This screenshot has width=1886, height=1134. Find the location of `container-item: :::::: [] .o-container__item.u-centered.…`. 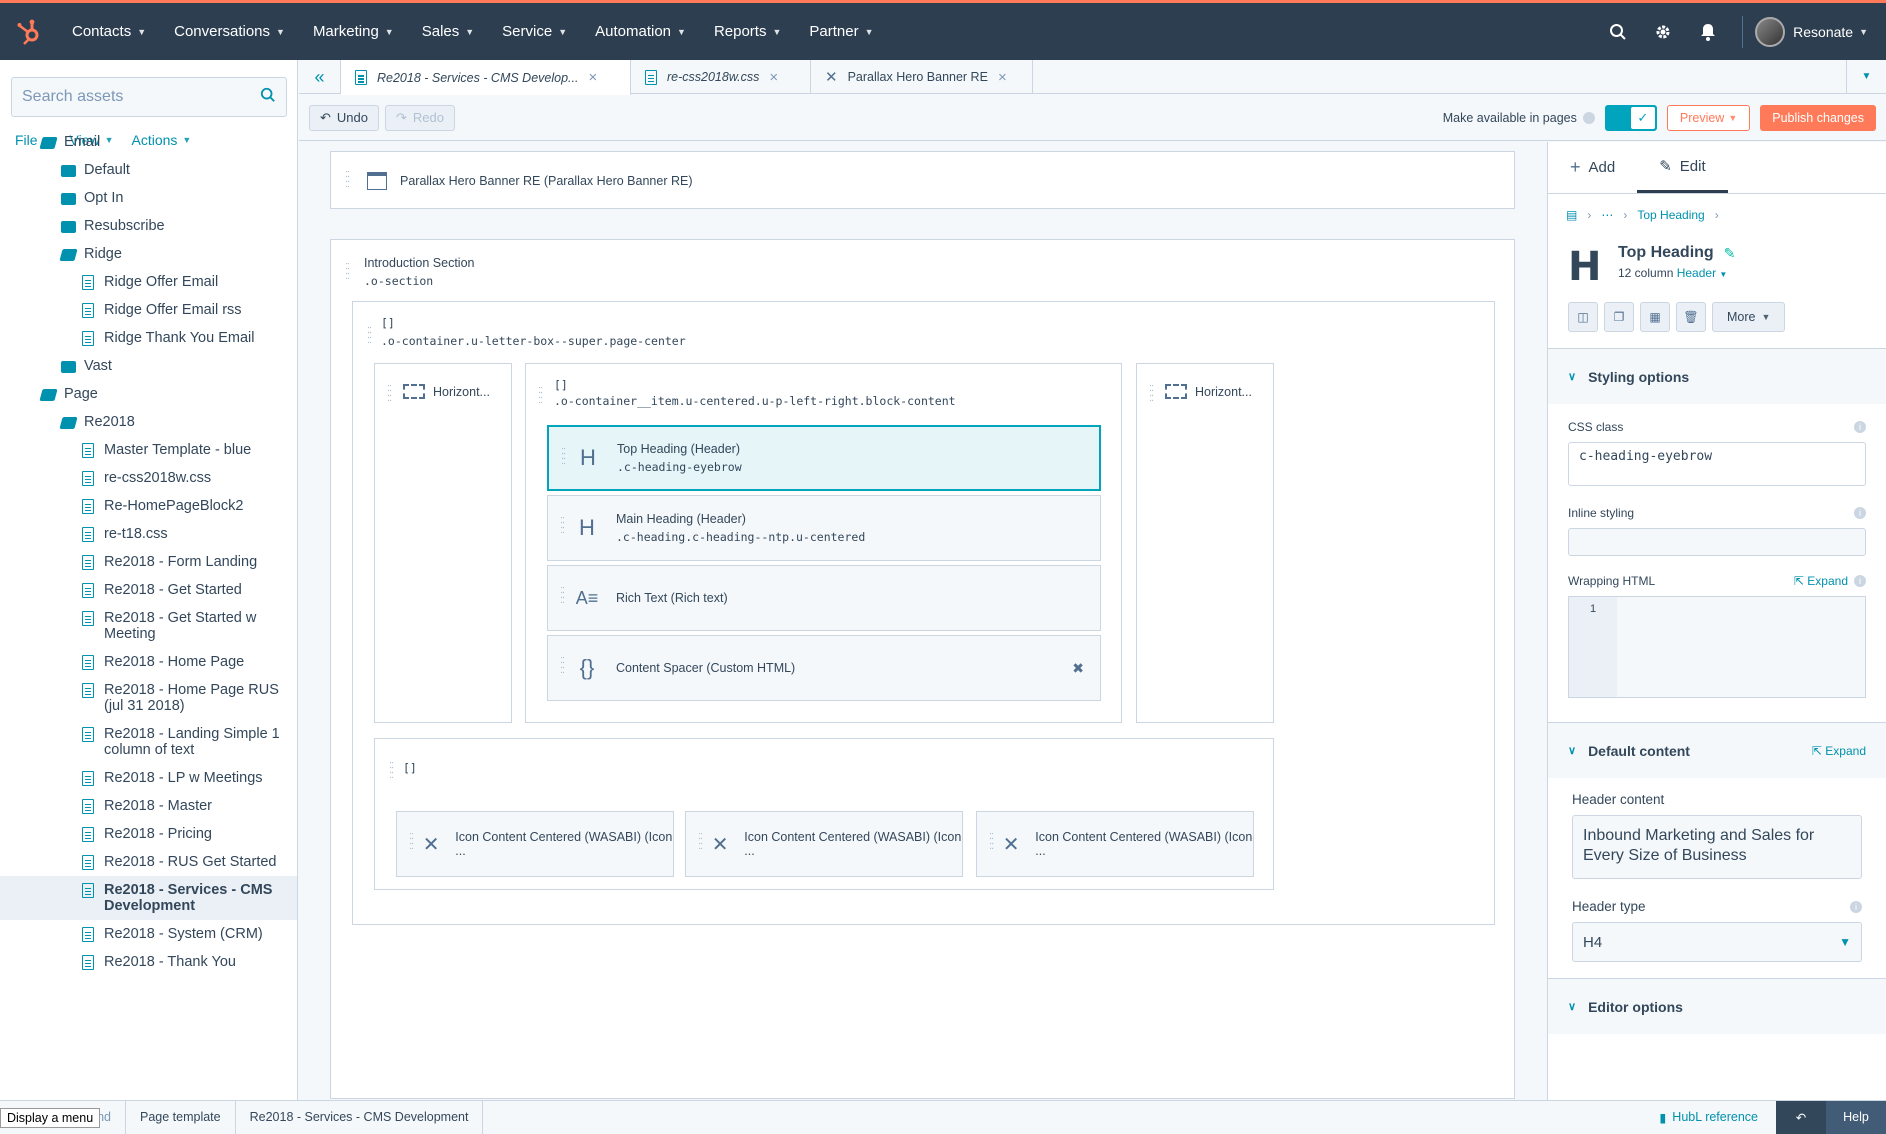

container-item: :::::: [] .o-container__item.u-centered.… is located at coordinates (823, 543).